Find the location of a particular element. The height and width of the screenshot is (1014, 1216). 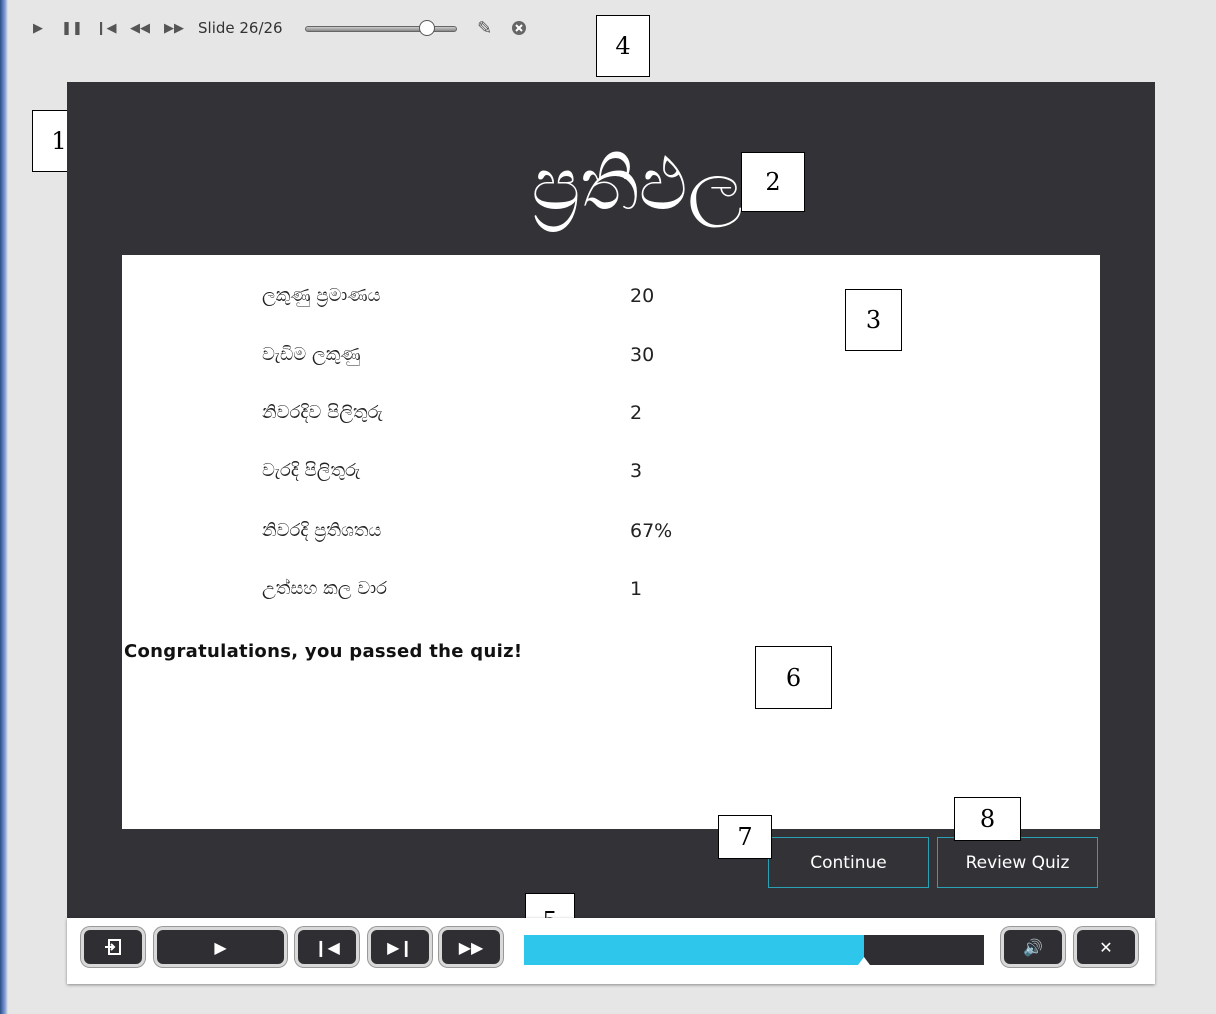

progress-bar is located at coordinates (754, 950).